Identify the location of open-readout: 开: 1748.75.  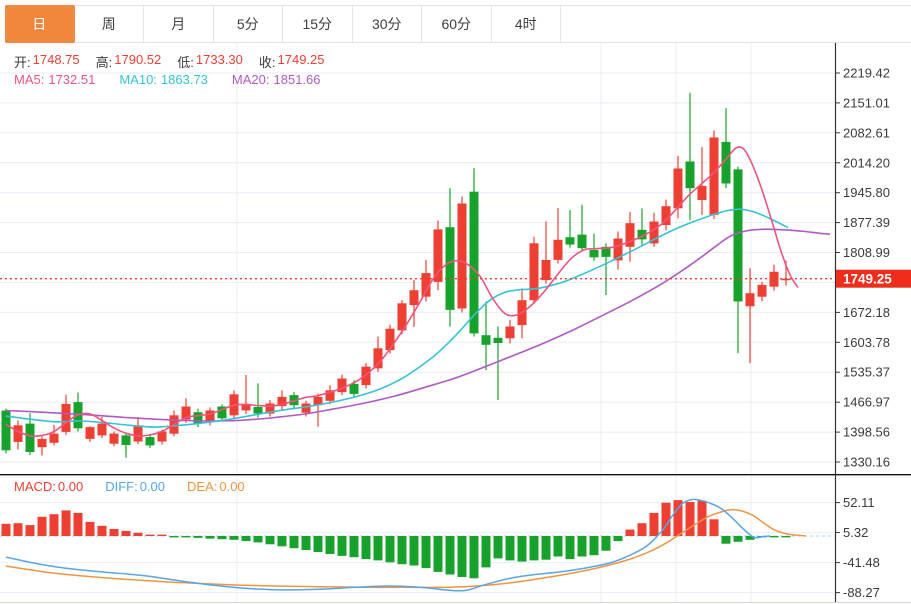
(47, 61).